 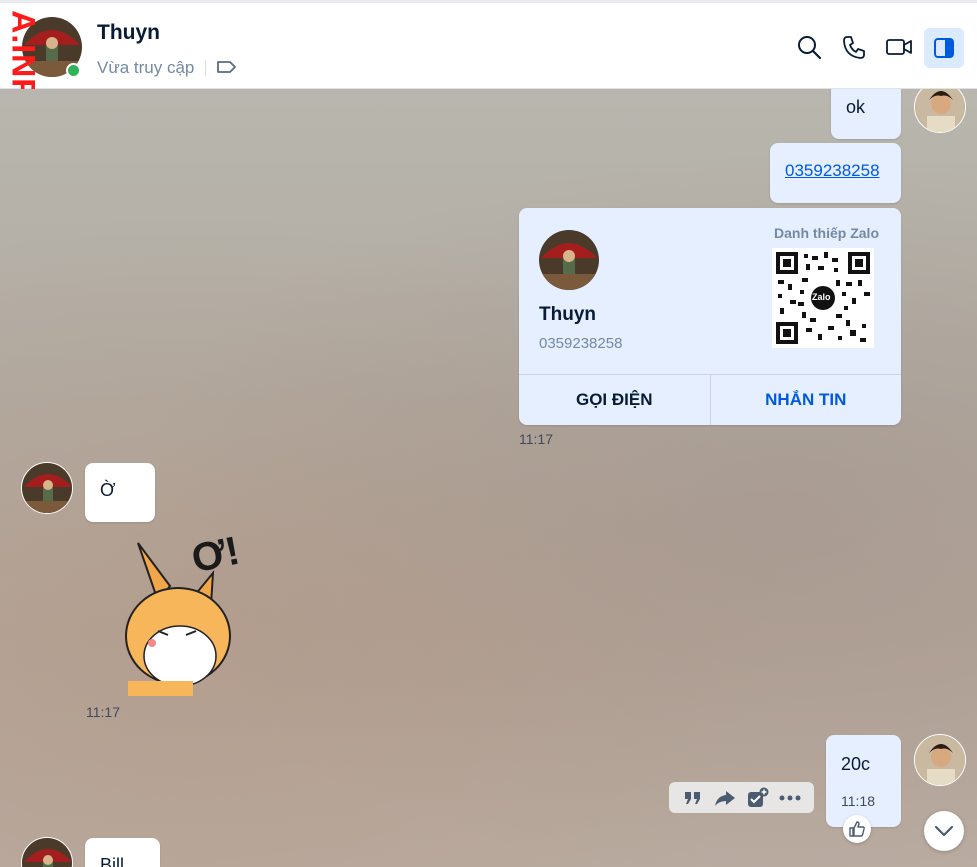 I want to click on qr-code: Zalo, so click(x=823, y=298).